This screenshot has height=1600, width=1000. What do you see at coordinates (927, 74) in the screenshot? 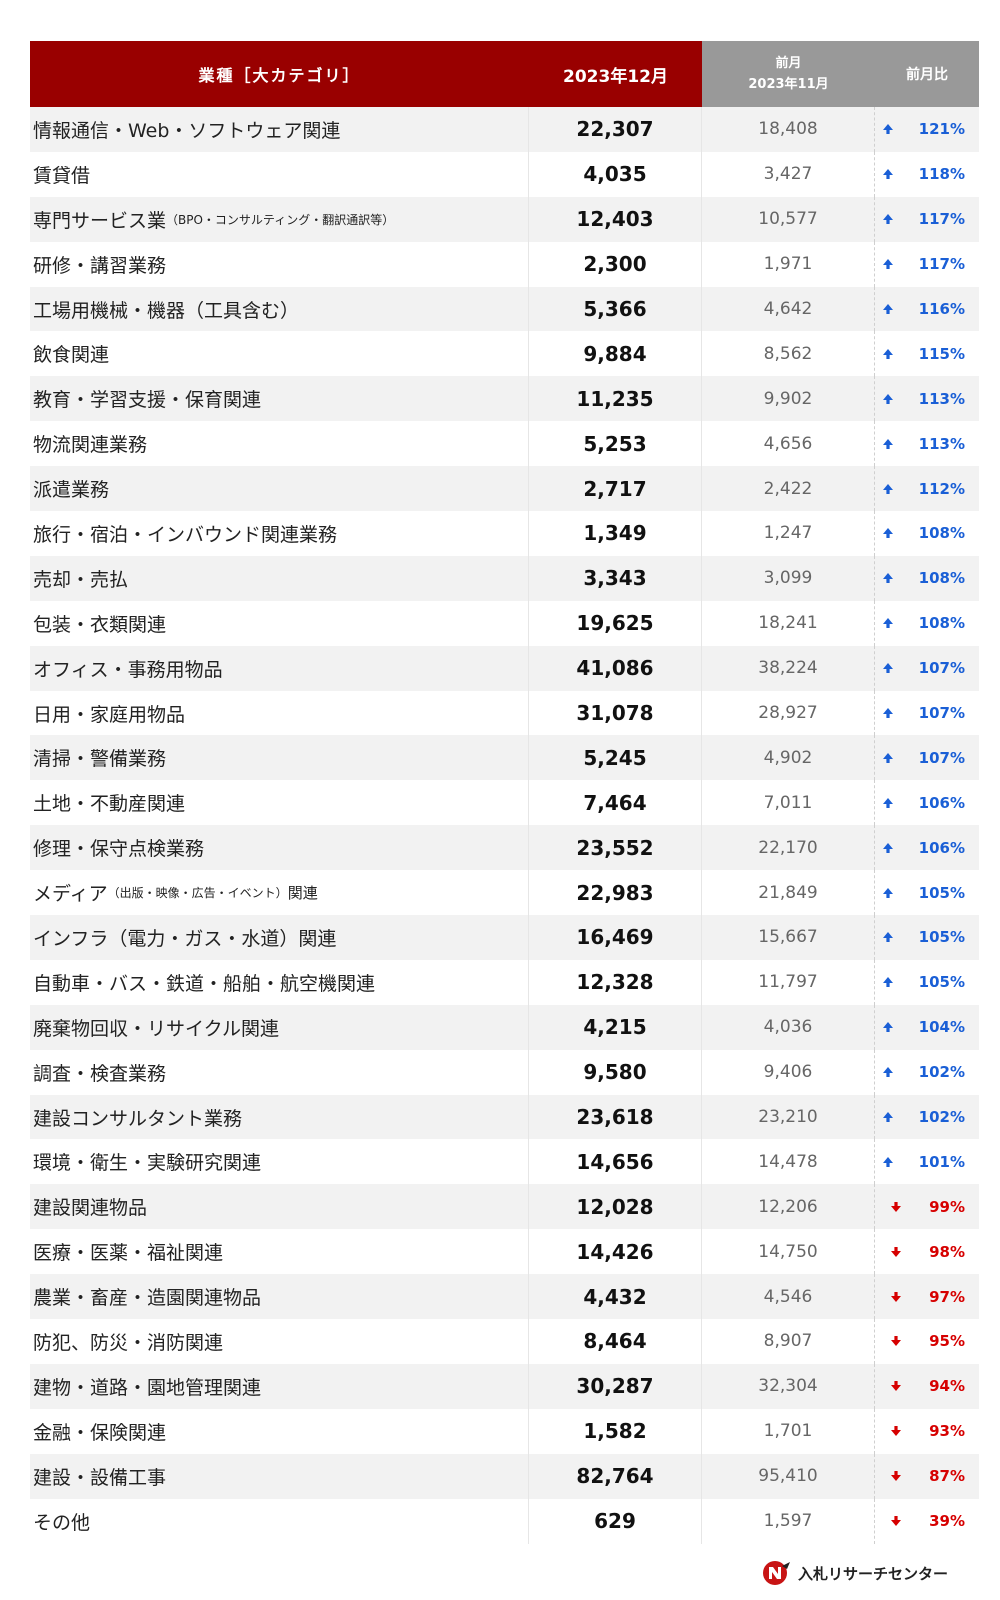
I see `header-ratio: 前月比` at bounding box center [927, 74].